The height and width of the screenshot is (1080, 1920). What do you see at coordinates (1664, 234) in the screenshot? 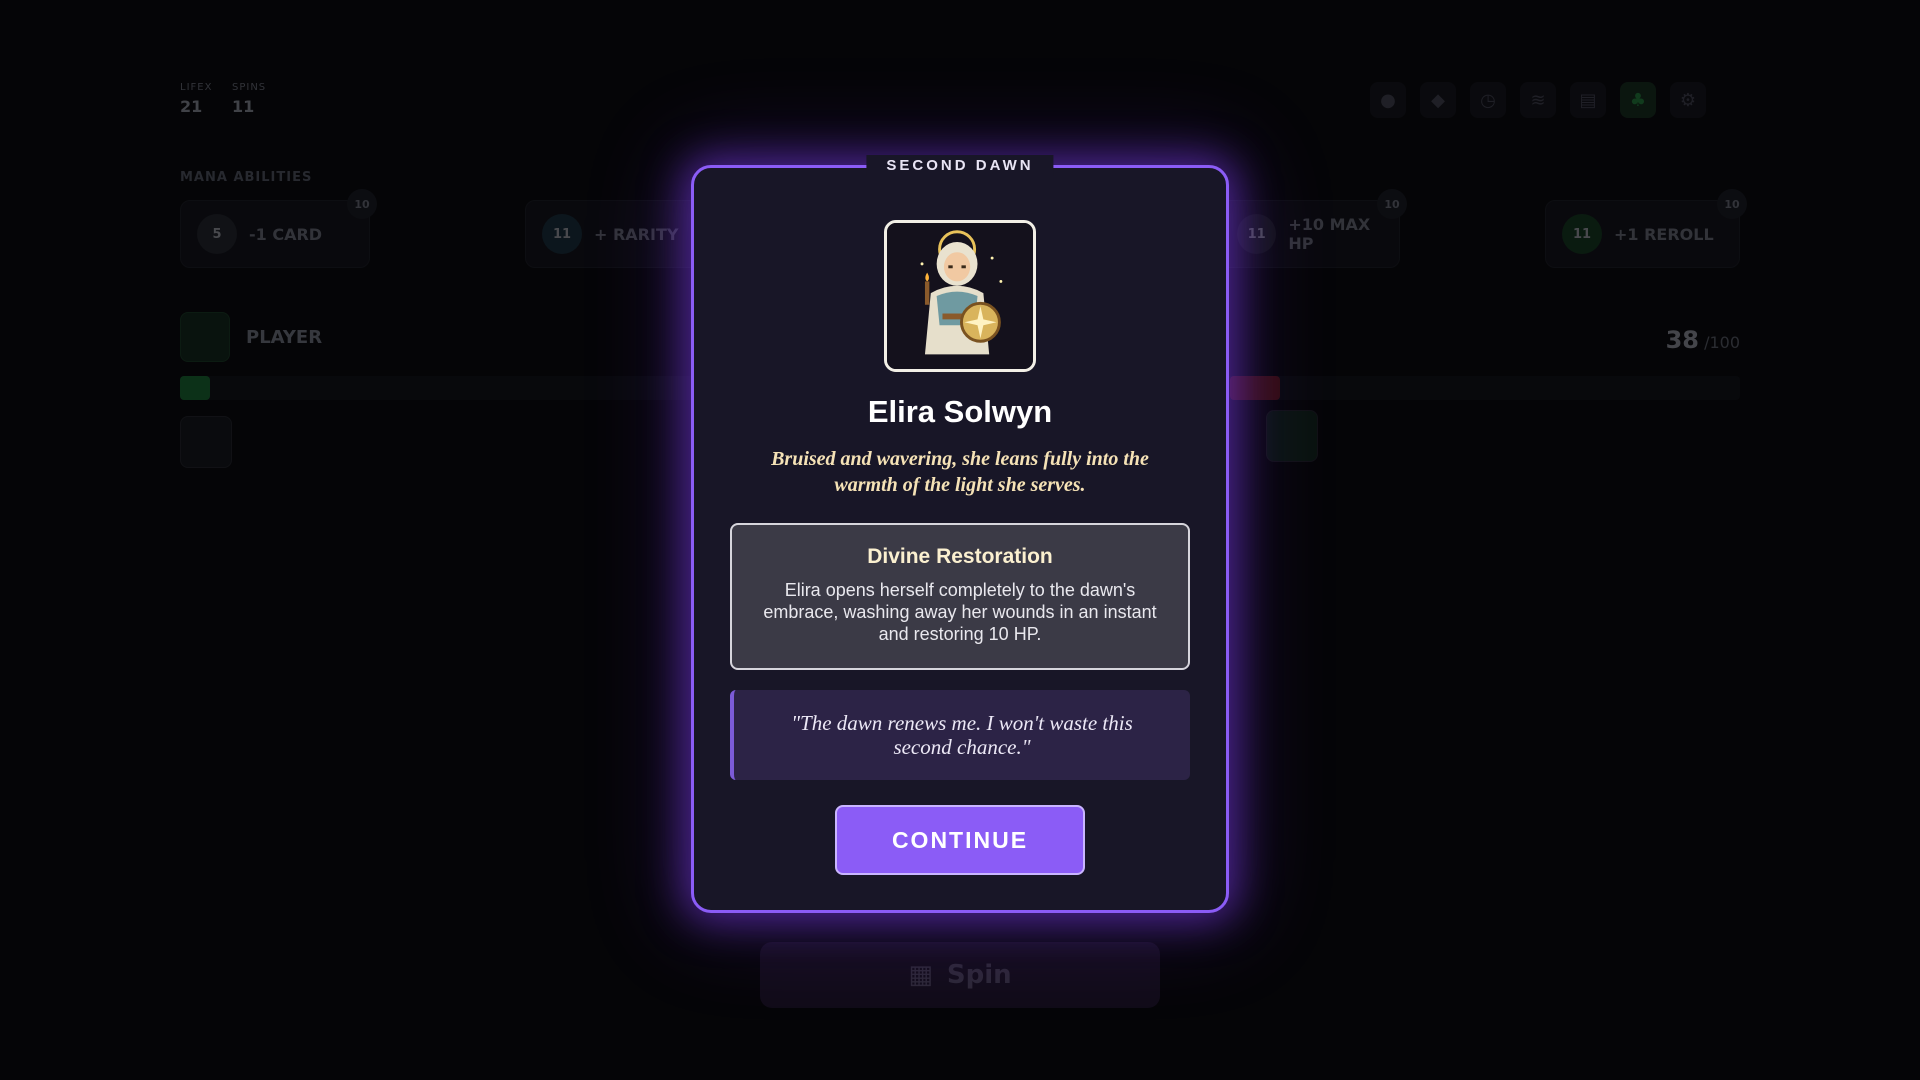
I see `ability-label: +1 REROLL` at bounding box center [1664, 234].